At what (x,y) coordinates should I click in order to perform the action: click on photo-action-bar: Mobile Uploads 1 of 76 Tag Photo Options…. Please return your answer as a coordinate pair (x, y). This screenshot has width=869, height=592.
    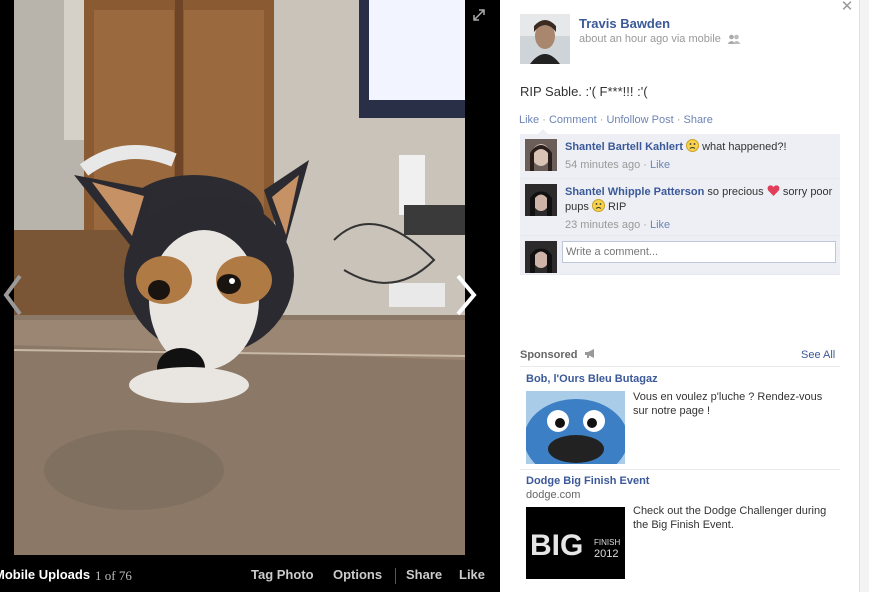
    Looking at the image, I should click on (250, 573).